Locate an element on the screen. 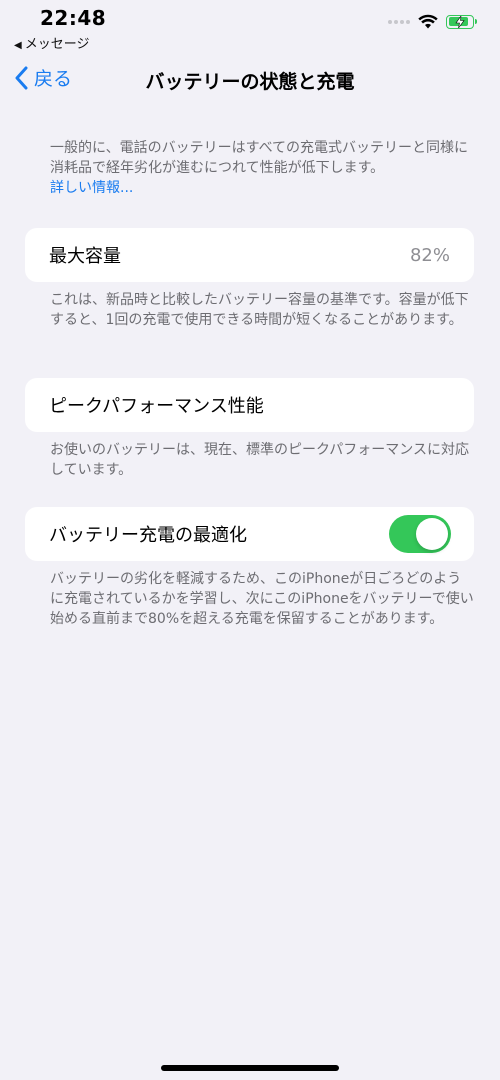  toggle-knob is located at coordinates (432, 534).